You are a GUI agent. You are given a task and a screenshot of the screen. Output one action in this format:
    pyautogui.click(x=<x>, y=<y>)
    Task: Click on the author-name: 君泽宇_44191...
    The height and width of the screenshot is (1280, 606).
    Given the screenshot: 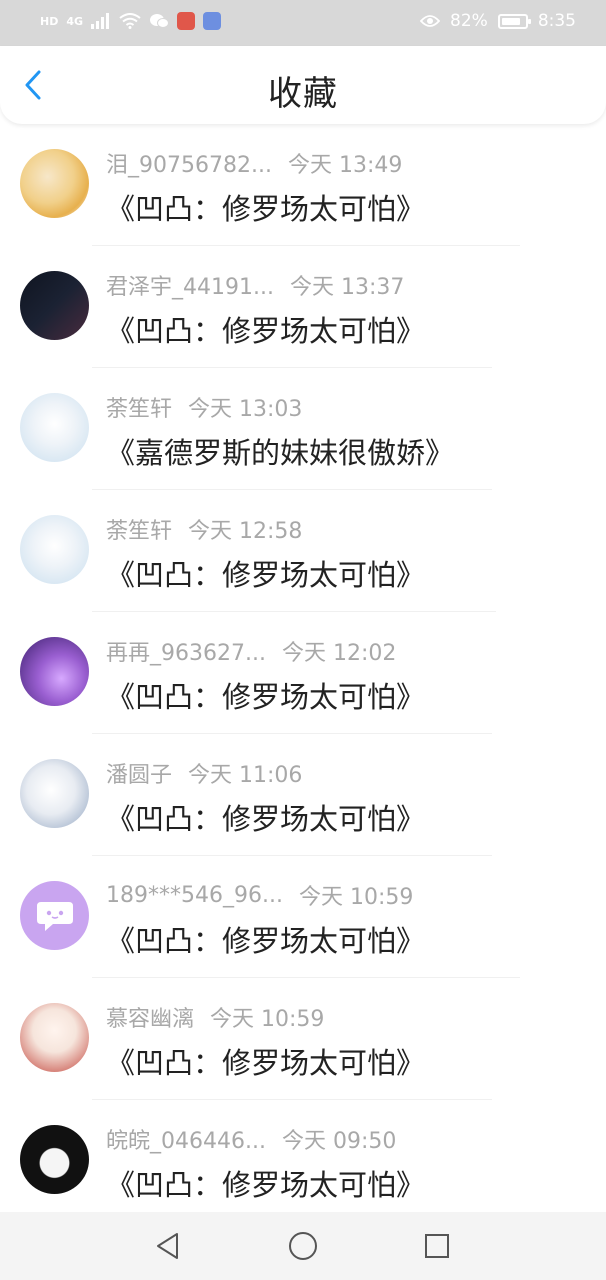 What is the action you would take?
    pyautogui.click(x=190, y=287)
    